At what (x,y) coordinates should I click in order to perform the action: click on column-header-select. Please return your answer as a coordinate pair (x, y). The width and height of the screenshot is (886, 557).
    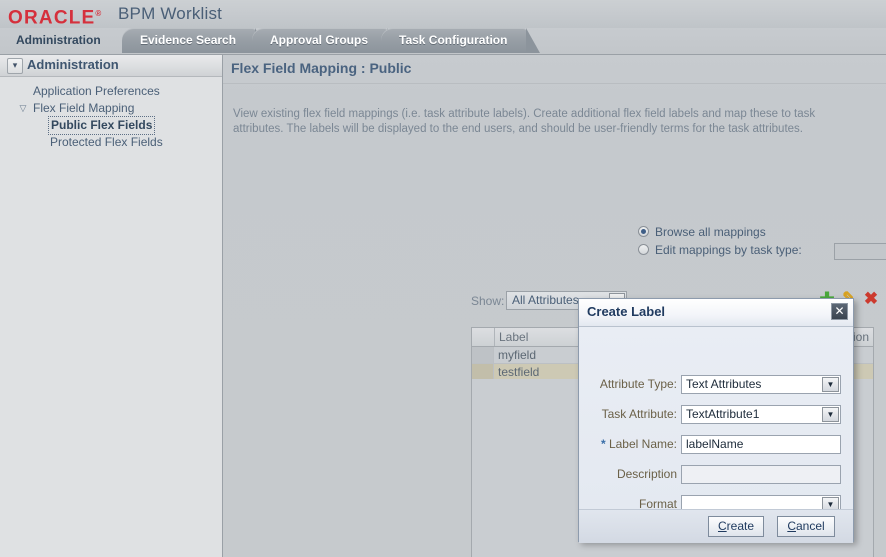
    Looking at the image, I should click on (483, 337).